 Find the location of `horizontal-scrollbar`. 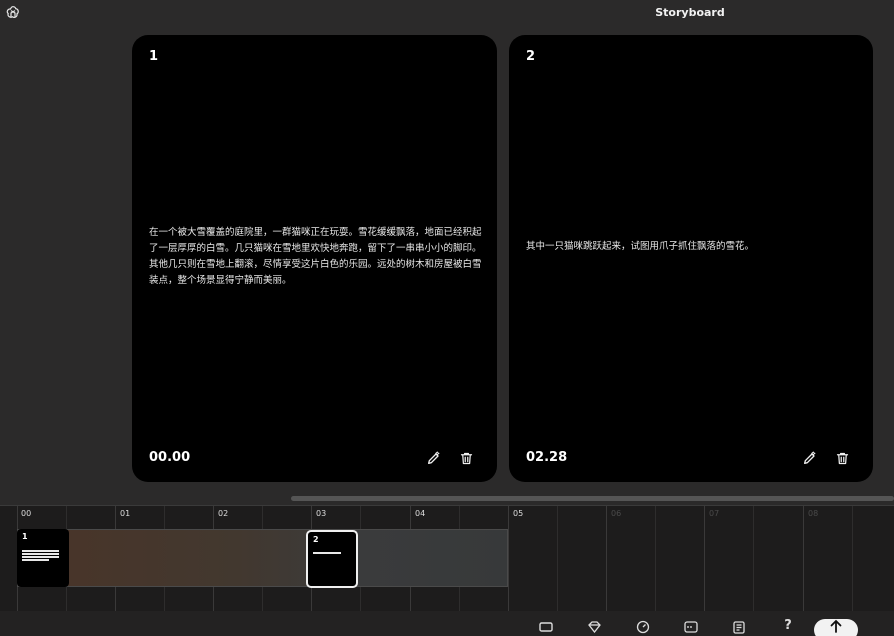

horizontal-scrollbar is located at coordinates (592, 498).